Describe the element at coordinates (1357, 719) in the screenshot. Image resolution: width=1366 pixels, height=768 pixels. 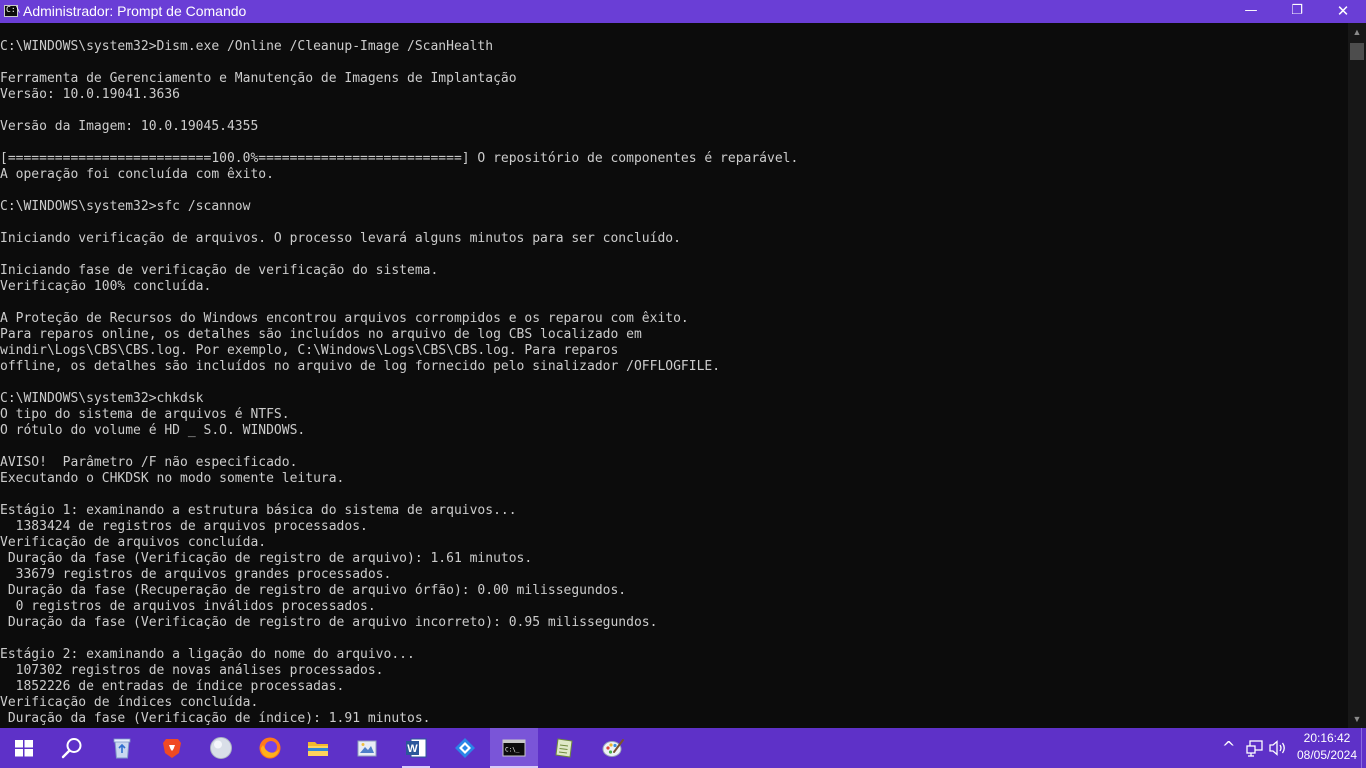
I see `scroll-down-icon: ▼` at that location.